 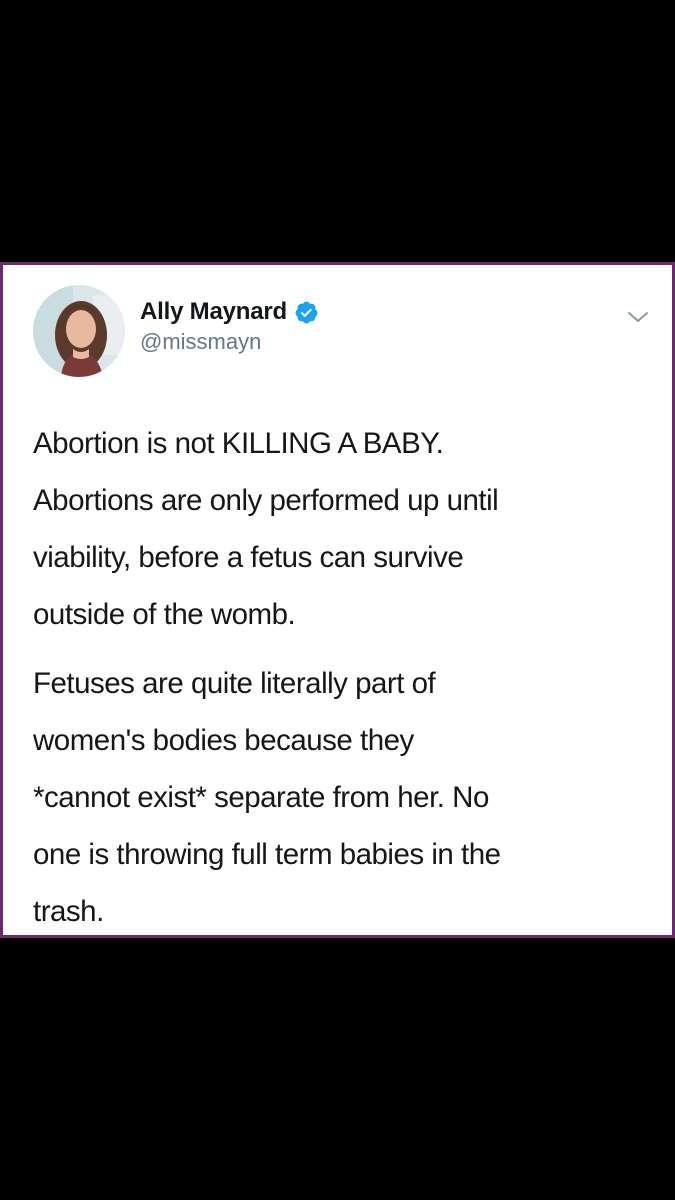 I want to click on chevron-down-icon, so click(x=638, y=317).